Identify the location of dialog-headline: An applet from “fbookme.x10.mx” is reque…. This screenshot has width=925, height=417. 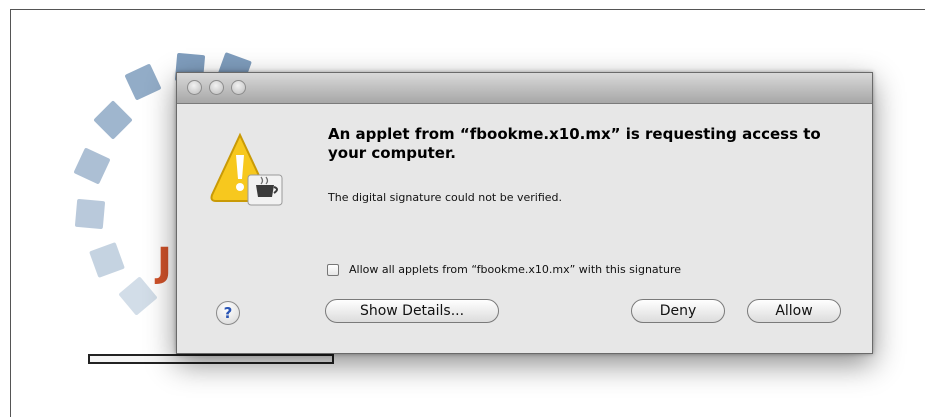
(574, 143).